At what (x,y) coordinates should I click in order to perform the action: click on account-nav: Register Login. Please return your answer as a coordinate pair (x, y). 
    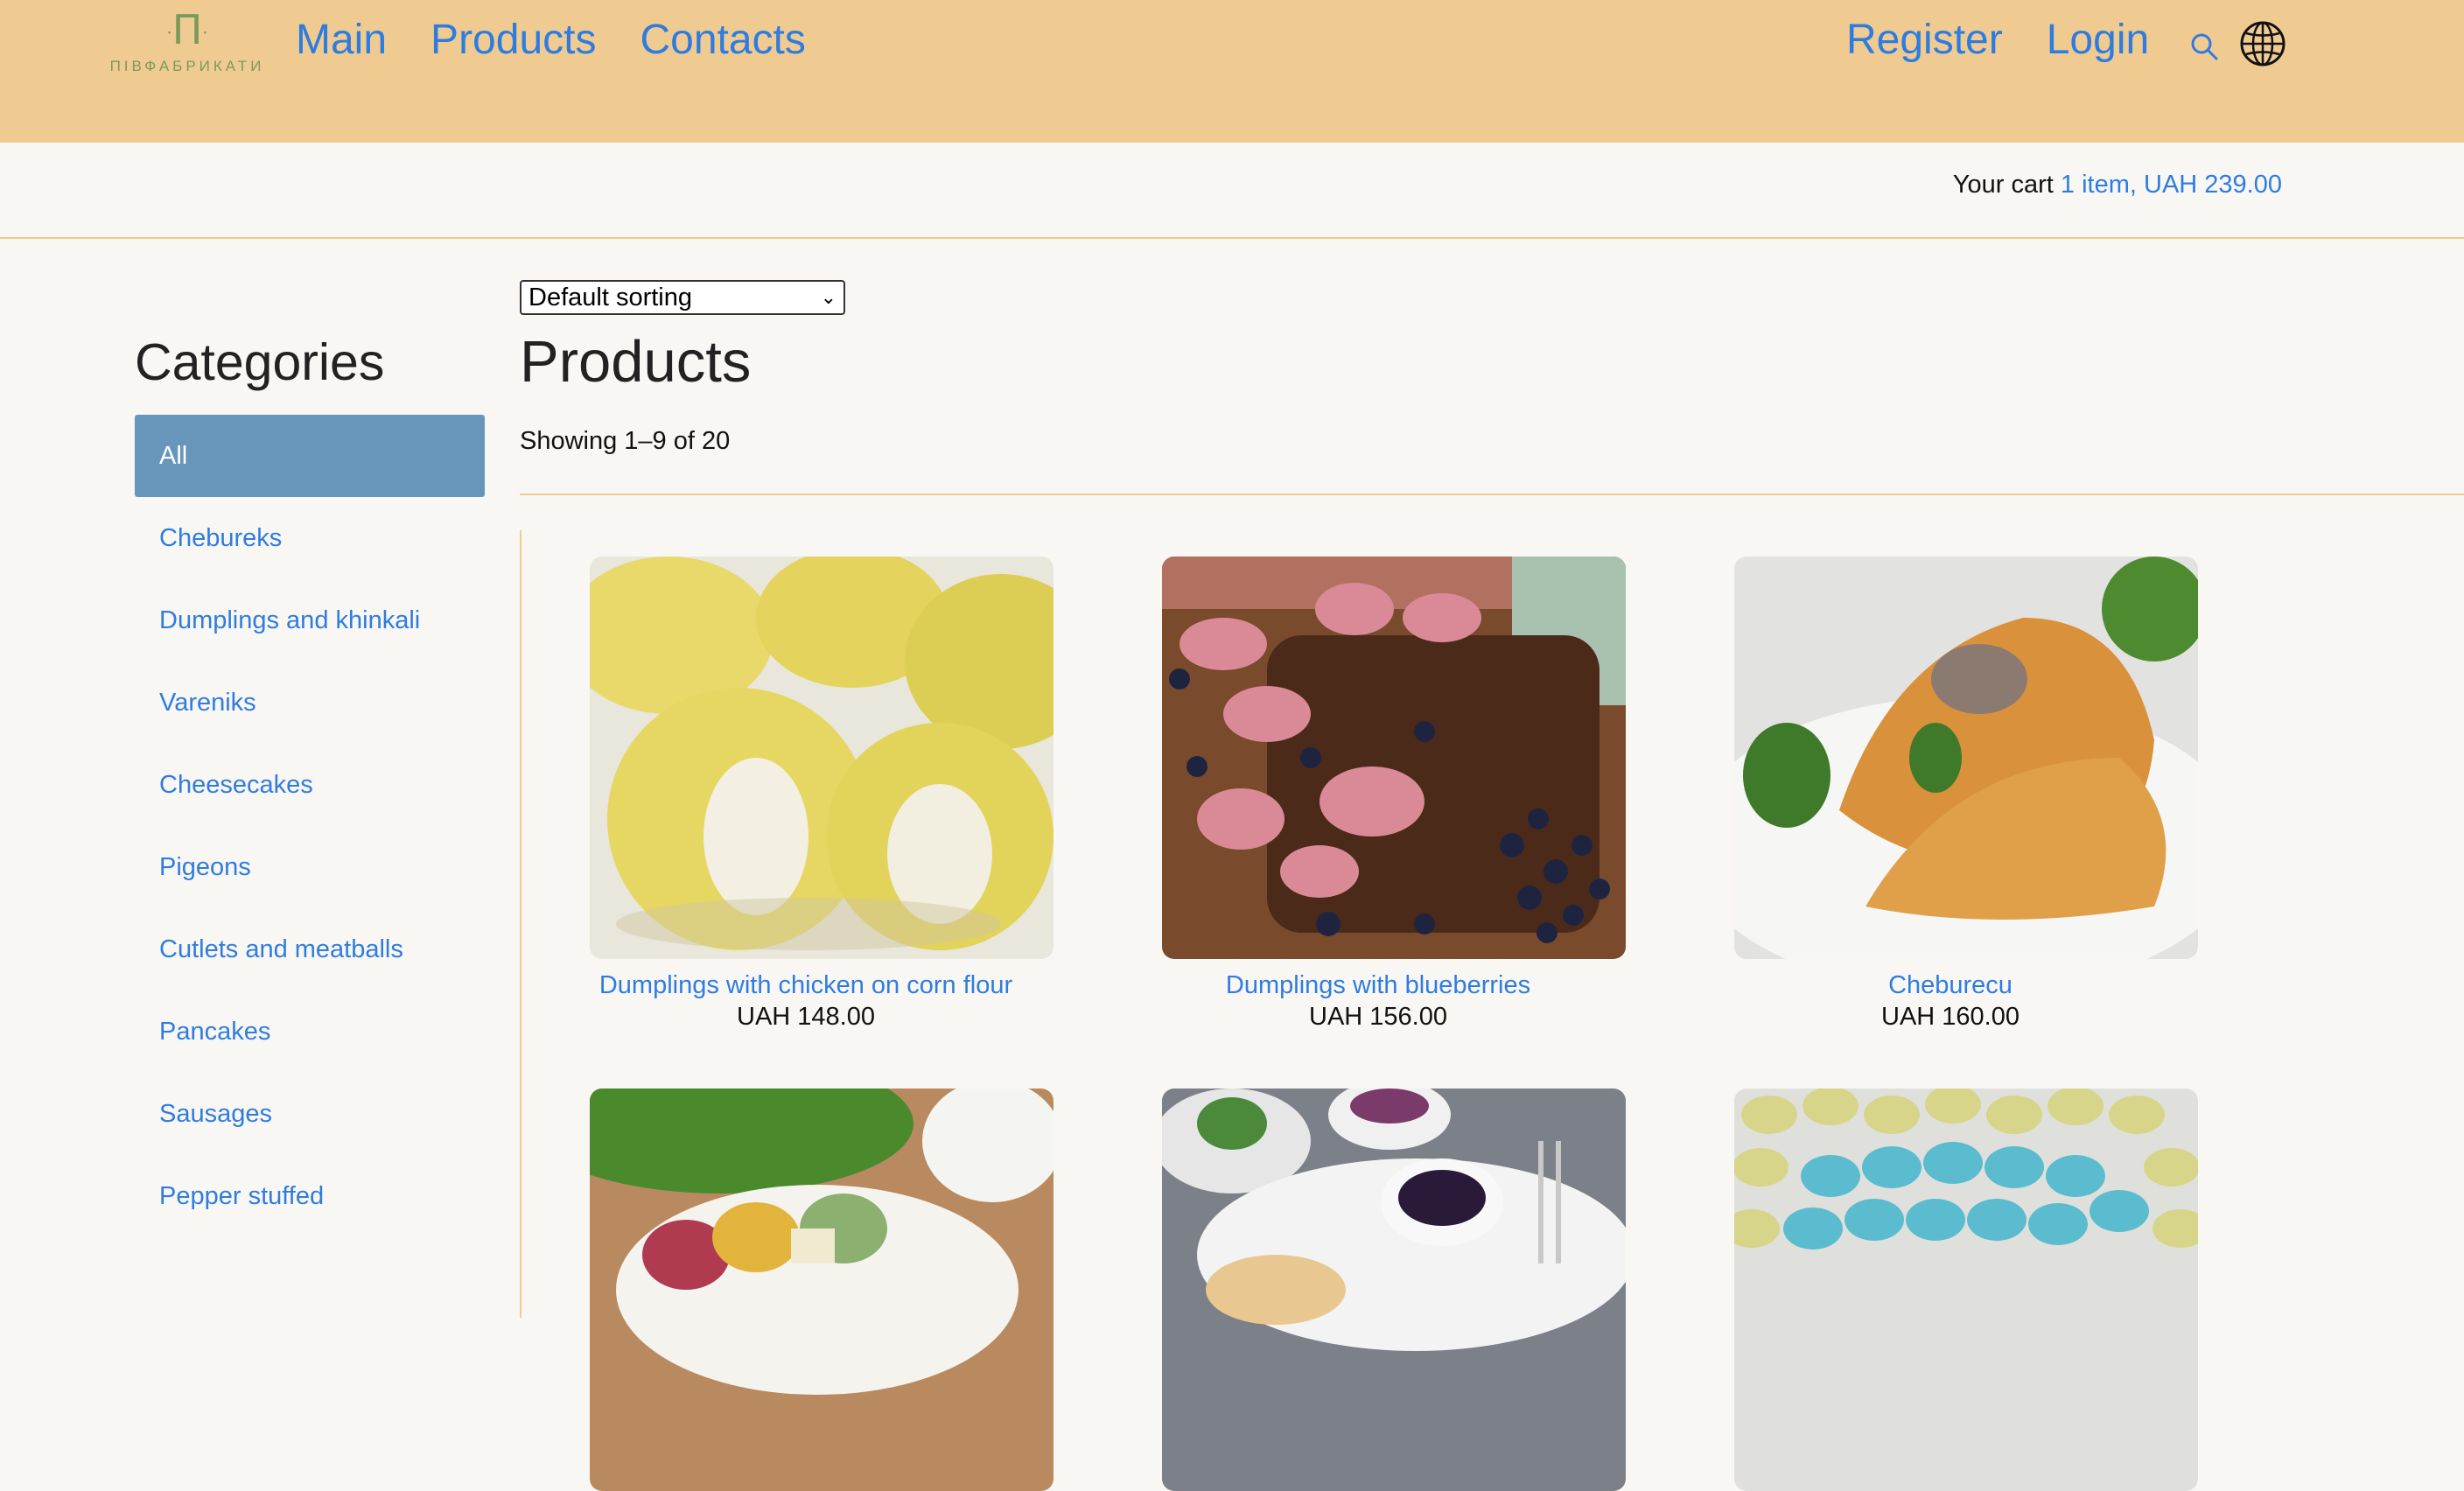
    Looking at the image, I should click on (1997, 40).